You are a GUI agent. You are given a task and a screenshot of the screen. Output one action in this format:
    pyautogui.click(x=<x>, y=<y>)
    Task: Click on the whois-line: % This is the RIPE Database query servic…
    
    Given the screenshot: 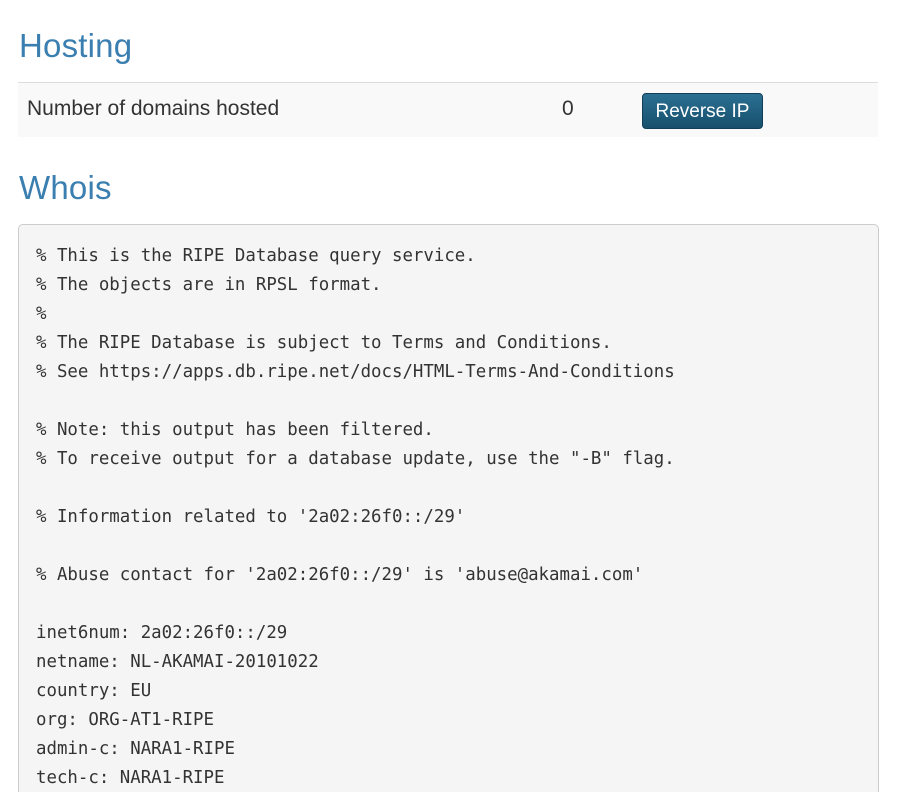 What is the action you would take?
    pyautogui.click(x=256, y=256)
    